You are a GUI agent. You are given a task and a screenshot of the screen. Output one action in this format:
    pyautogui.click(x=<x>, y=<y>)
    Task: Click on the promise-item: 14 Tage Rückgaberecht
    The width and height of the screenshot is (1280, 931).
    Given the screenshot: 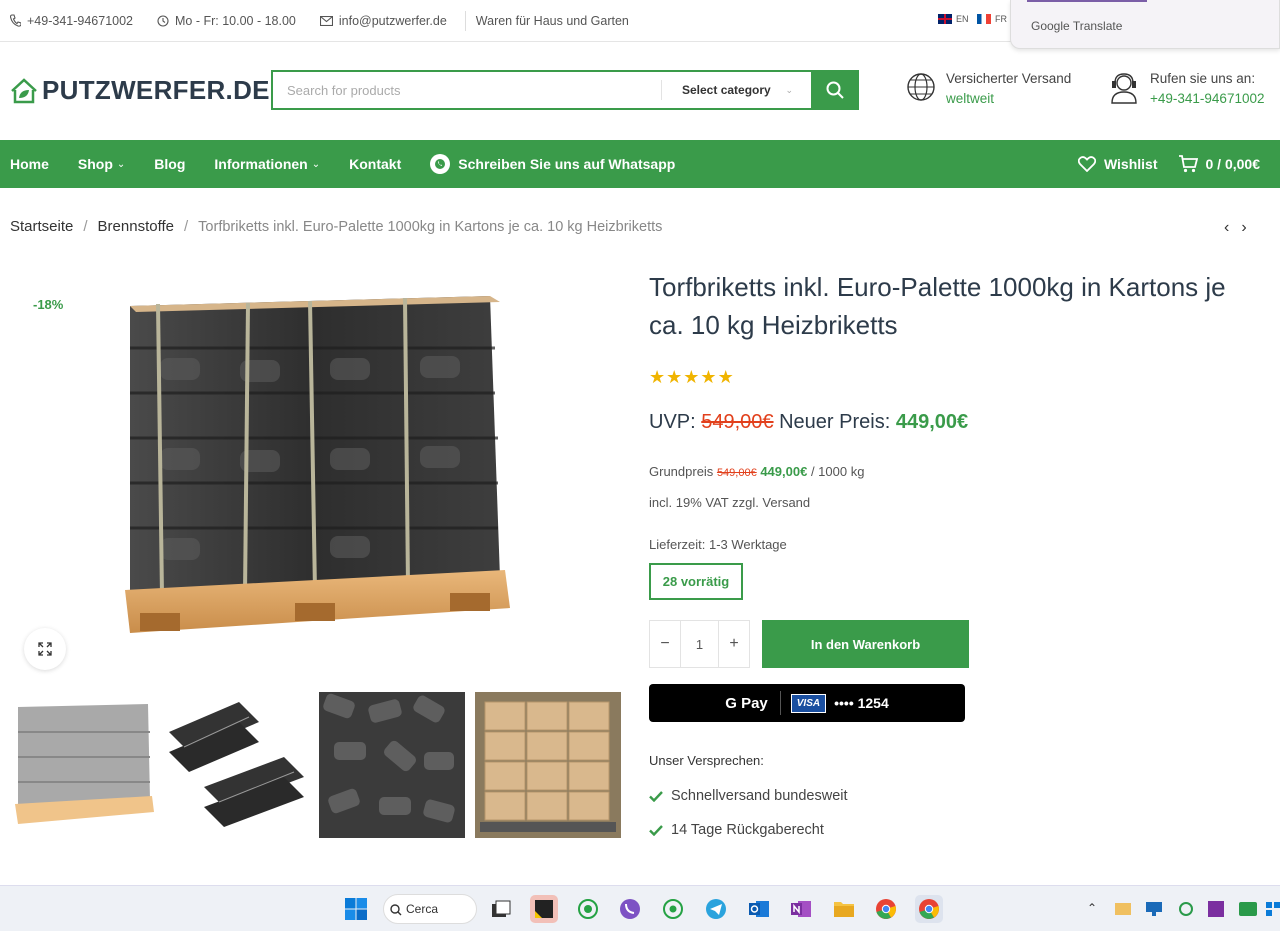 What is the action you would take?
    pyautogui.click(x=736, y=830)
    